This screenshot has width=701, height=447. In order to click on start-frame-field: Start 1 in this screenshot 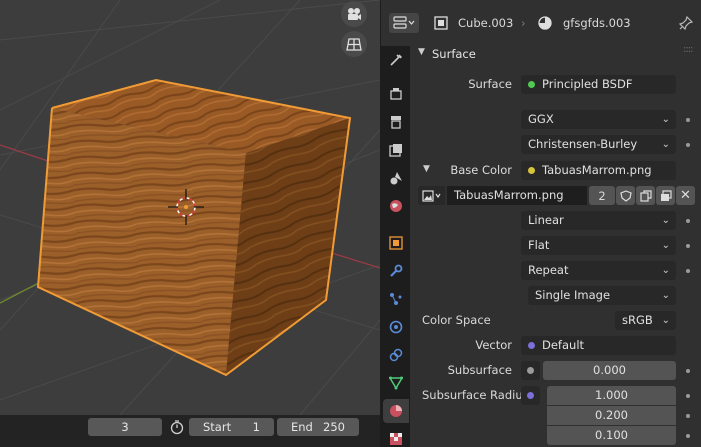, I will do `click(231, 427)`.